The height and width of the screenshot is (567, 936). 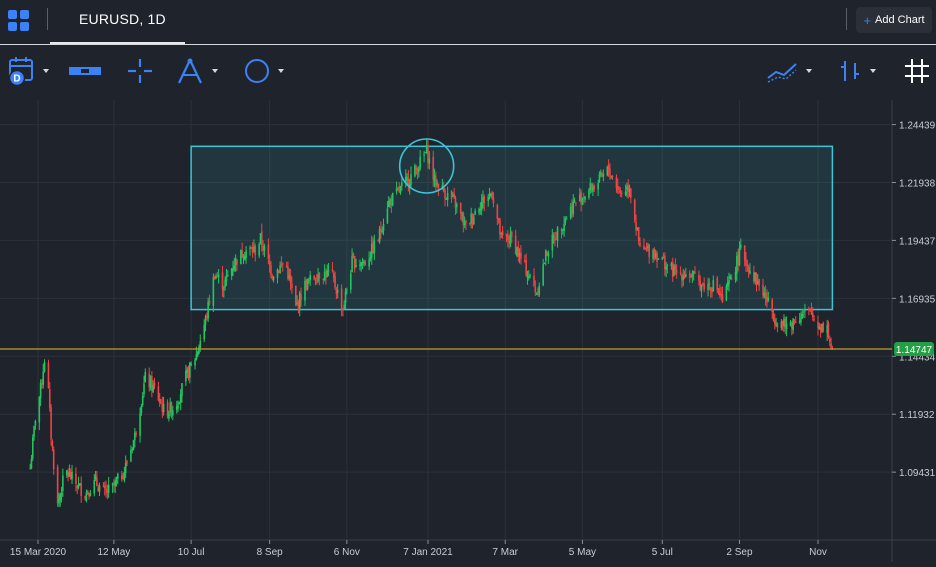 I want to click on calendar-icon: D, so click(x=20, y=71).